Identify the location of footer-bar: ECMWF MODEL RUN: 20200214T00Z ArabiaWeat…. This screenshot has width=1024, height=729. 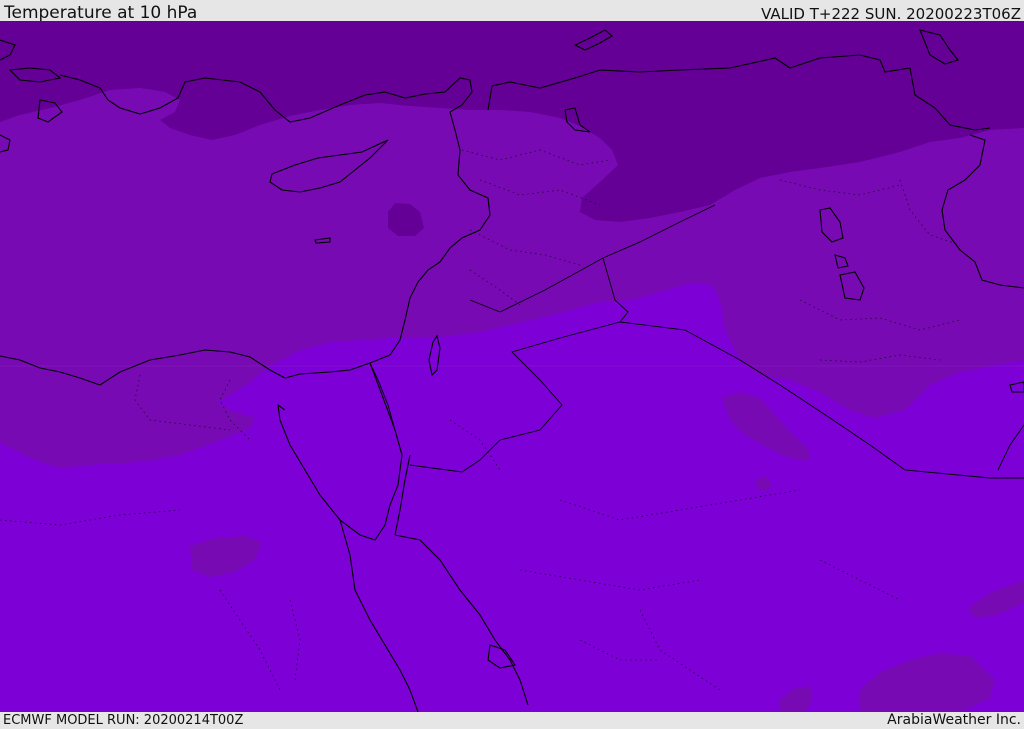
(512, 720).